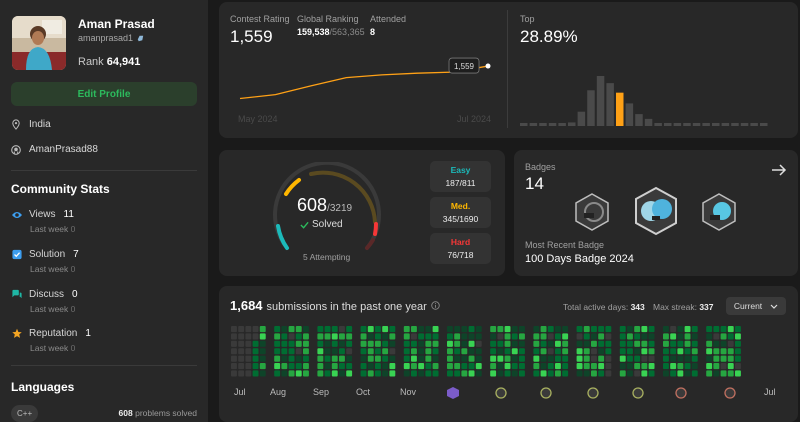 The width and height of the screenshot is (800, 422). I want to click on monthly-badge-icon, so click(453, 393).